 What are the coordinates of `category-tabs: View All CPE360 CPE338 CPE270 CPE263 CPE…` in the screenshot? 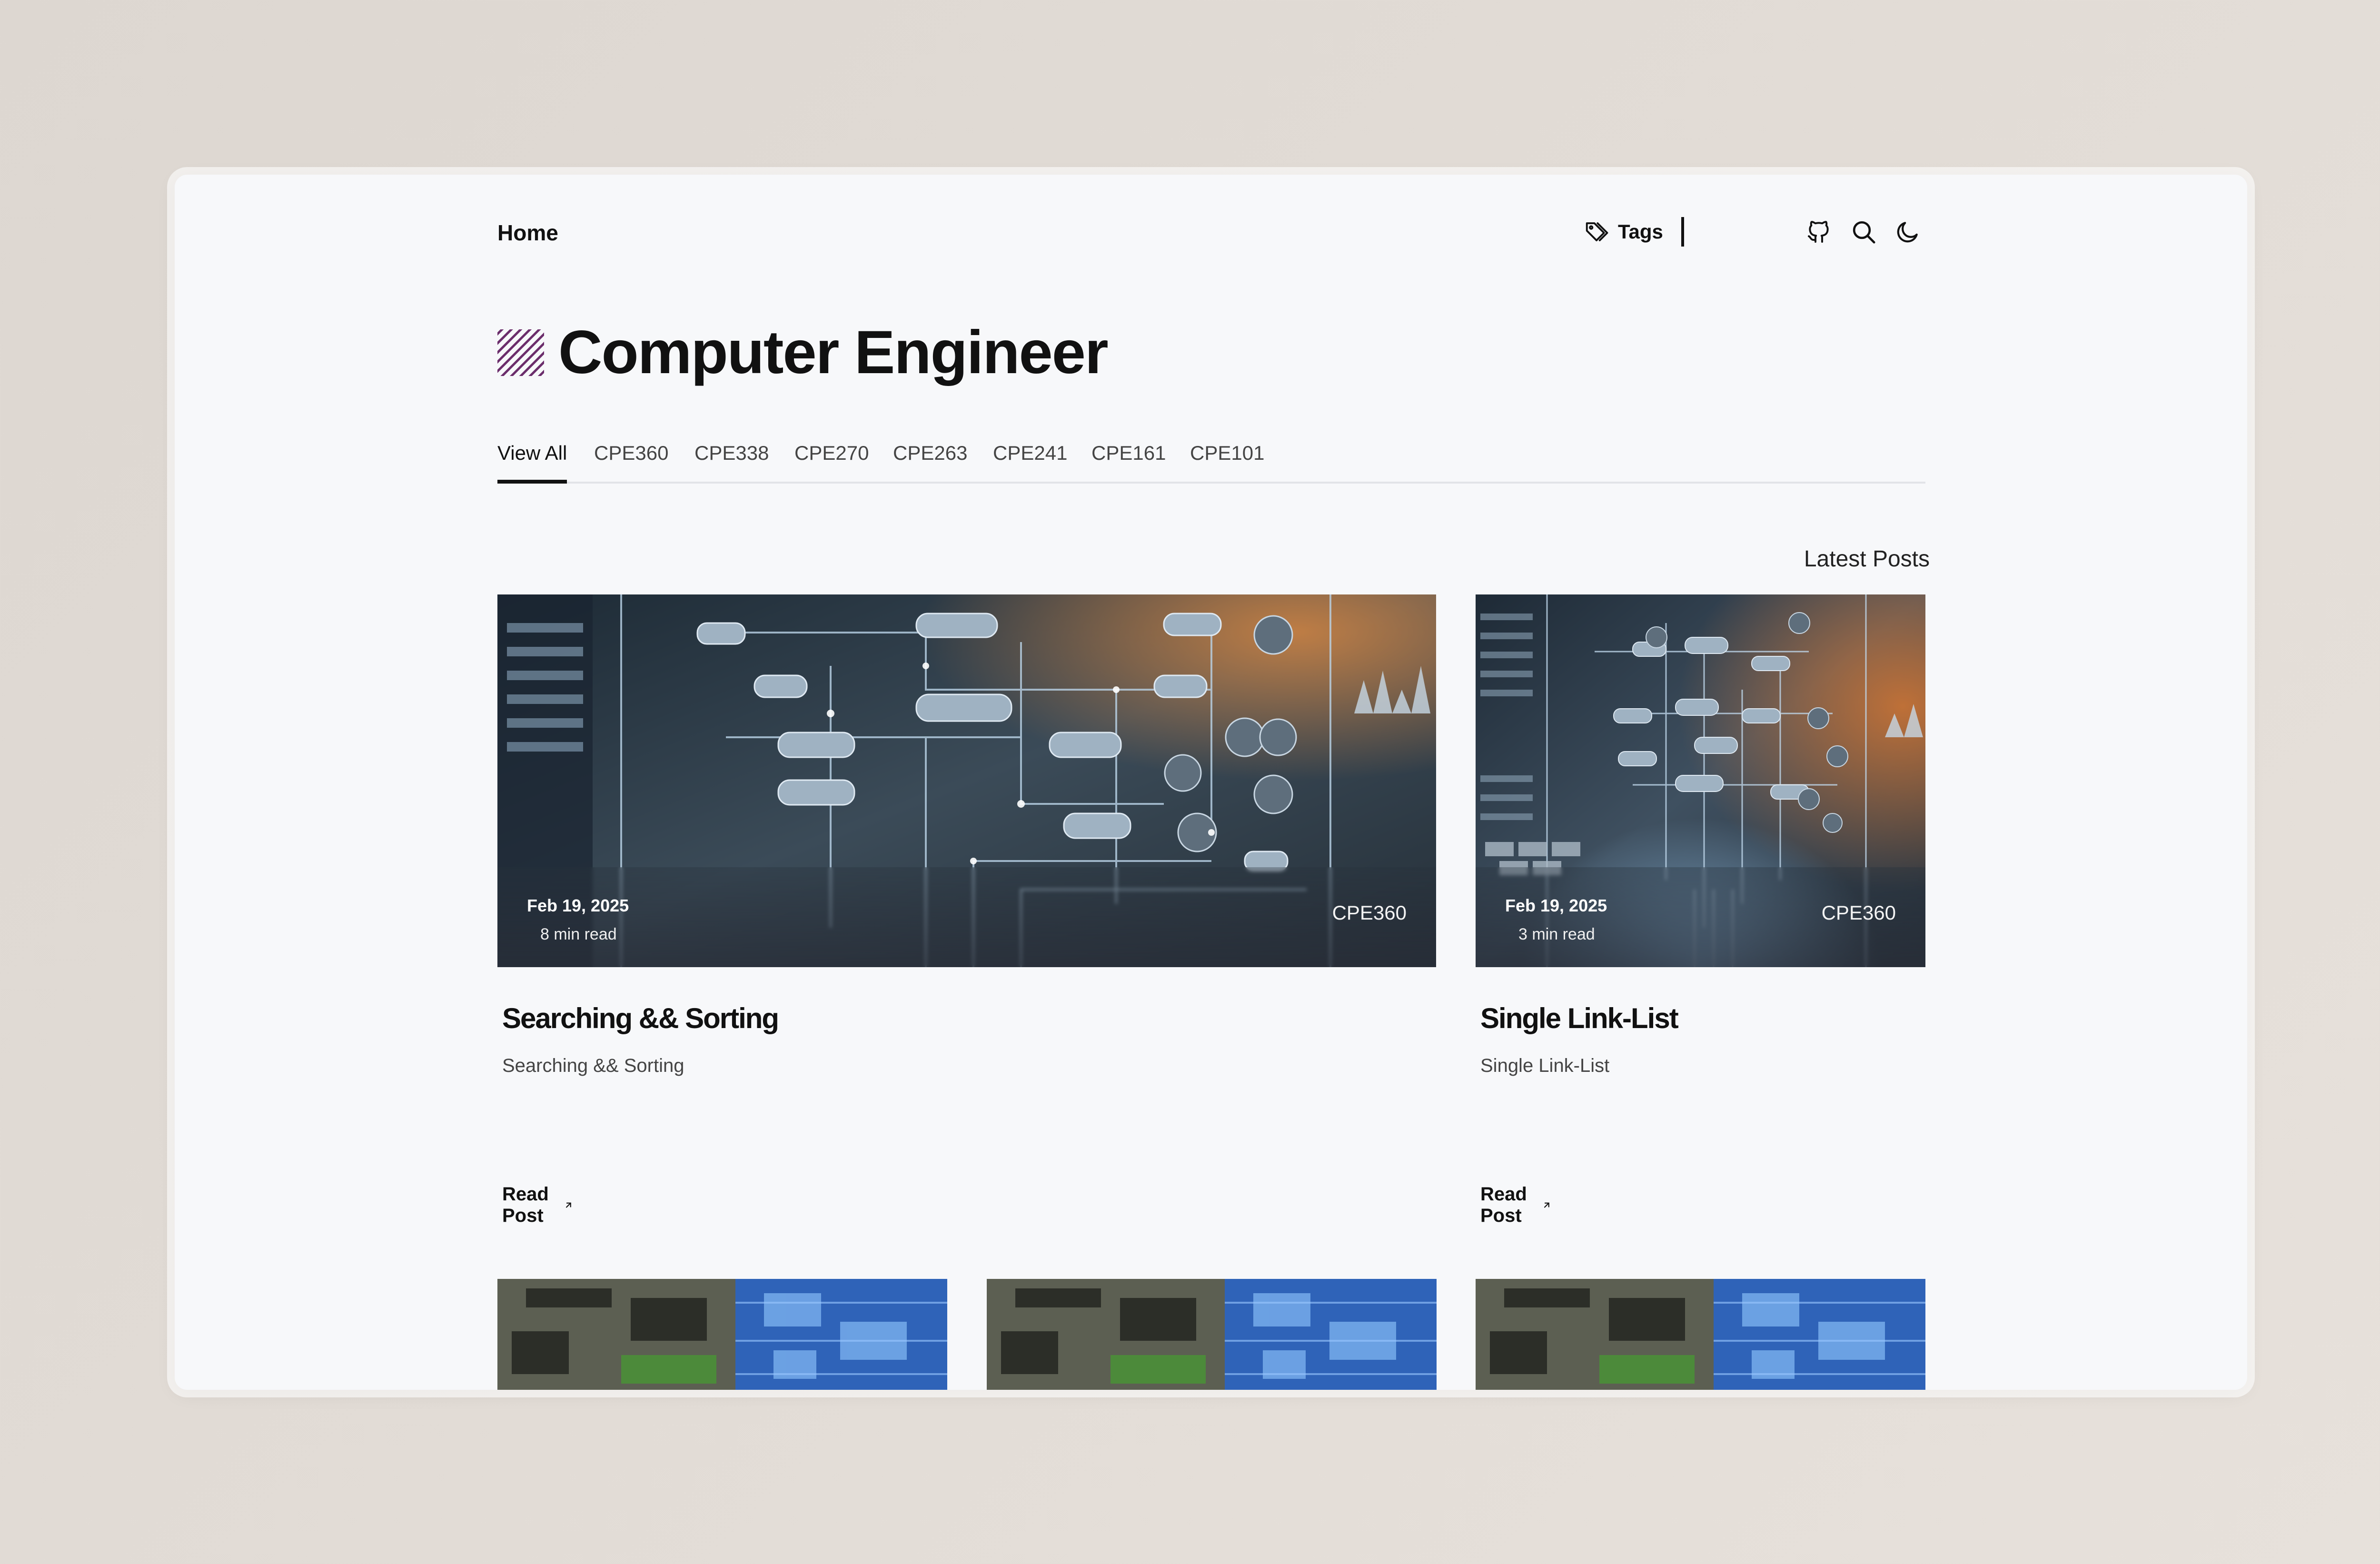 It's located at (1211, 461).